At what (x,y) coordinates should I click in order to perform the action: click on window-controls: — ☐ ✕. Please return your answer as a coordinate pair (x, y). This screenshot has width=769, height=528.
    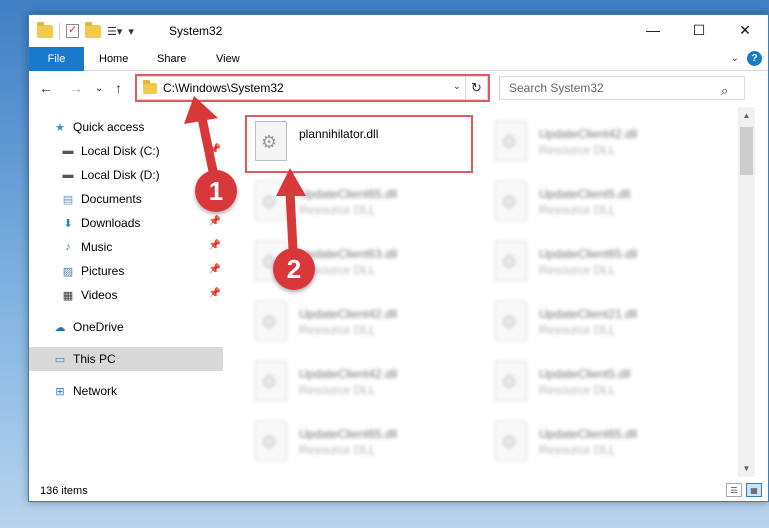
    Looking at the image, I should click on (699, 30).